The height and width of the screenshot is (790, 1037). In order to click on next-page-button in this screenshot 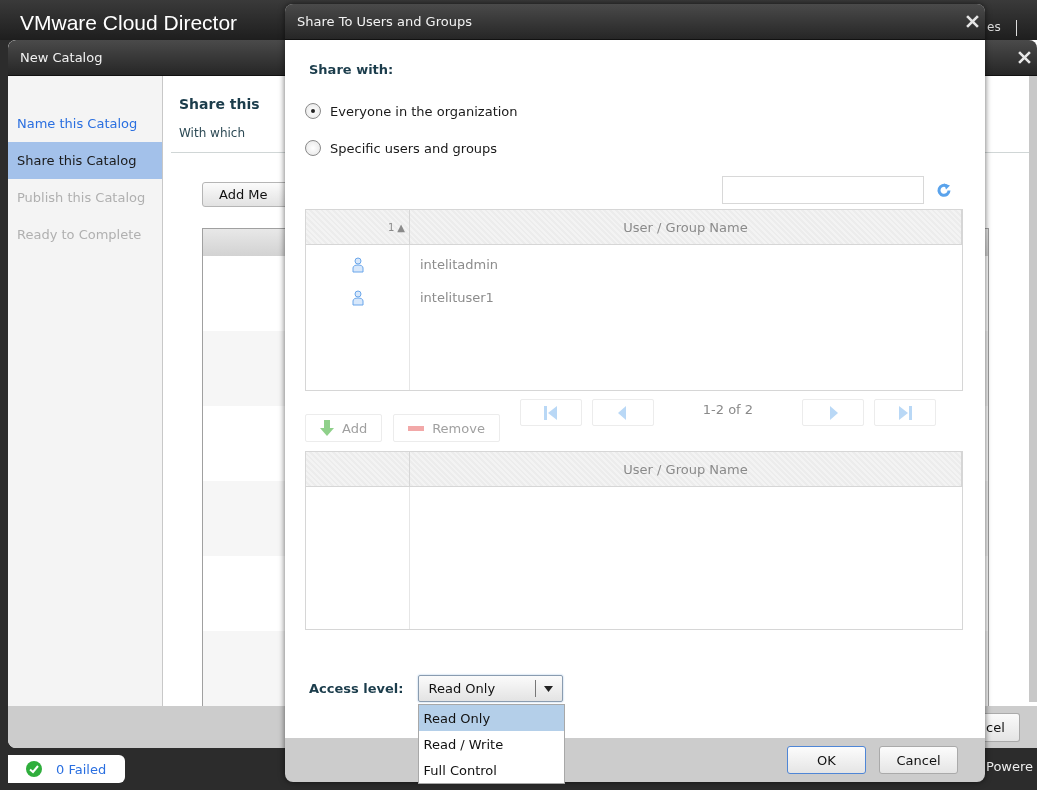, I will do `click(832, 412)`.